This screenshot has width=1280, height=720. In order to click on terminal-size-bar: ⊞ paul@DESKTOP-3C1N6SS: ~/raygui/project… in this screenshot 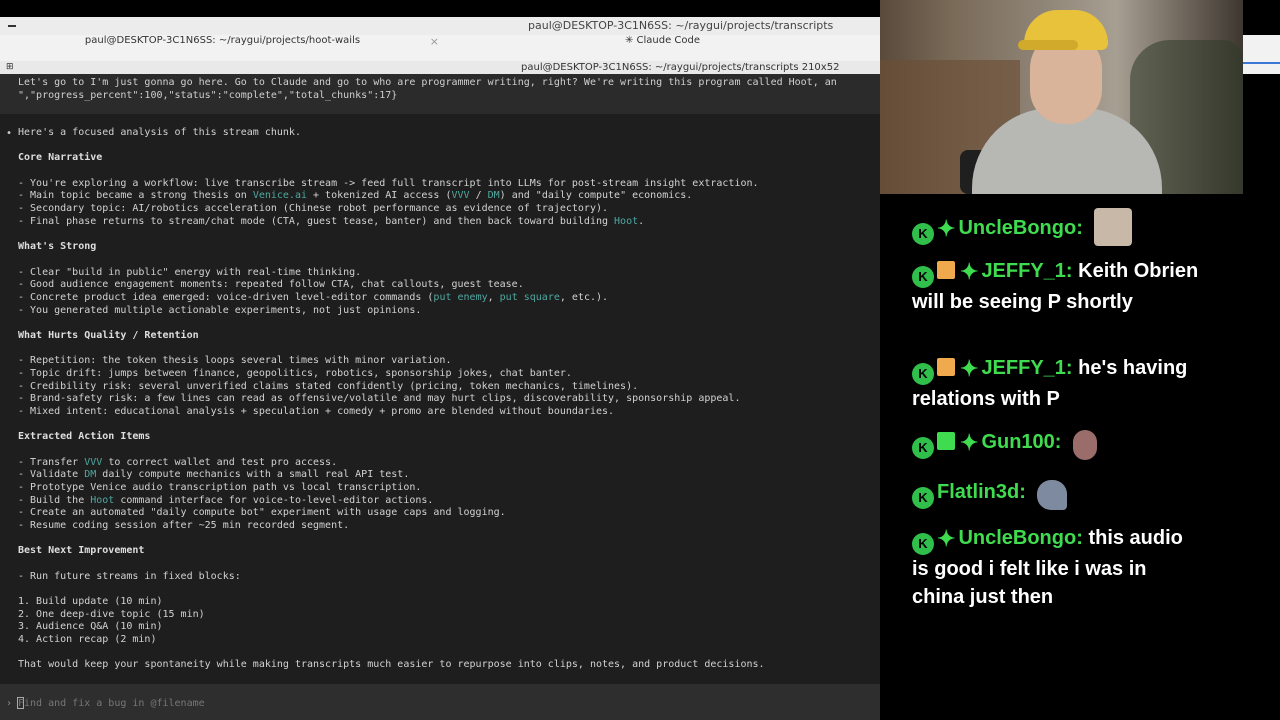, I will do `click(440, 67)`.